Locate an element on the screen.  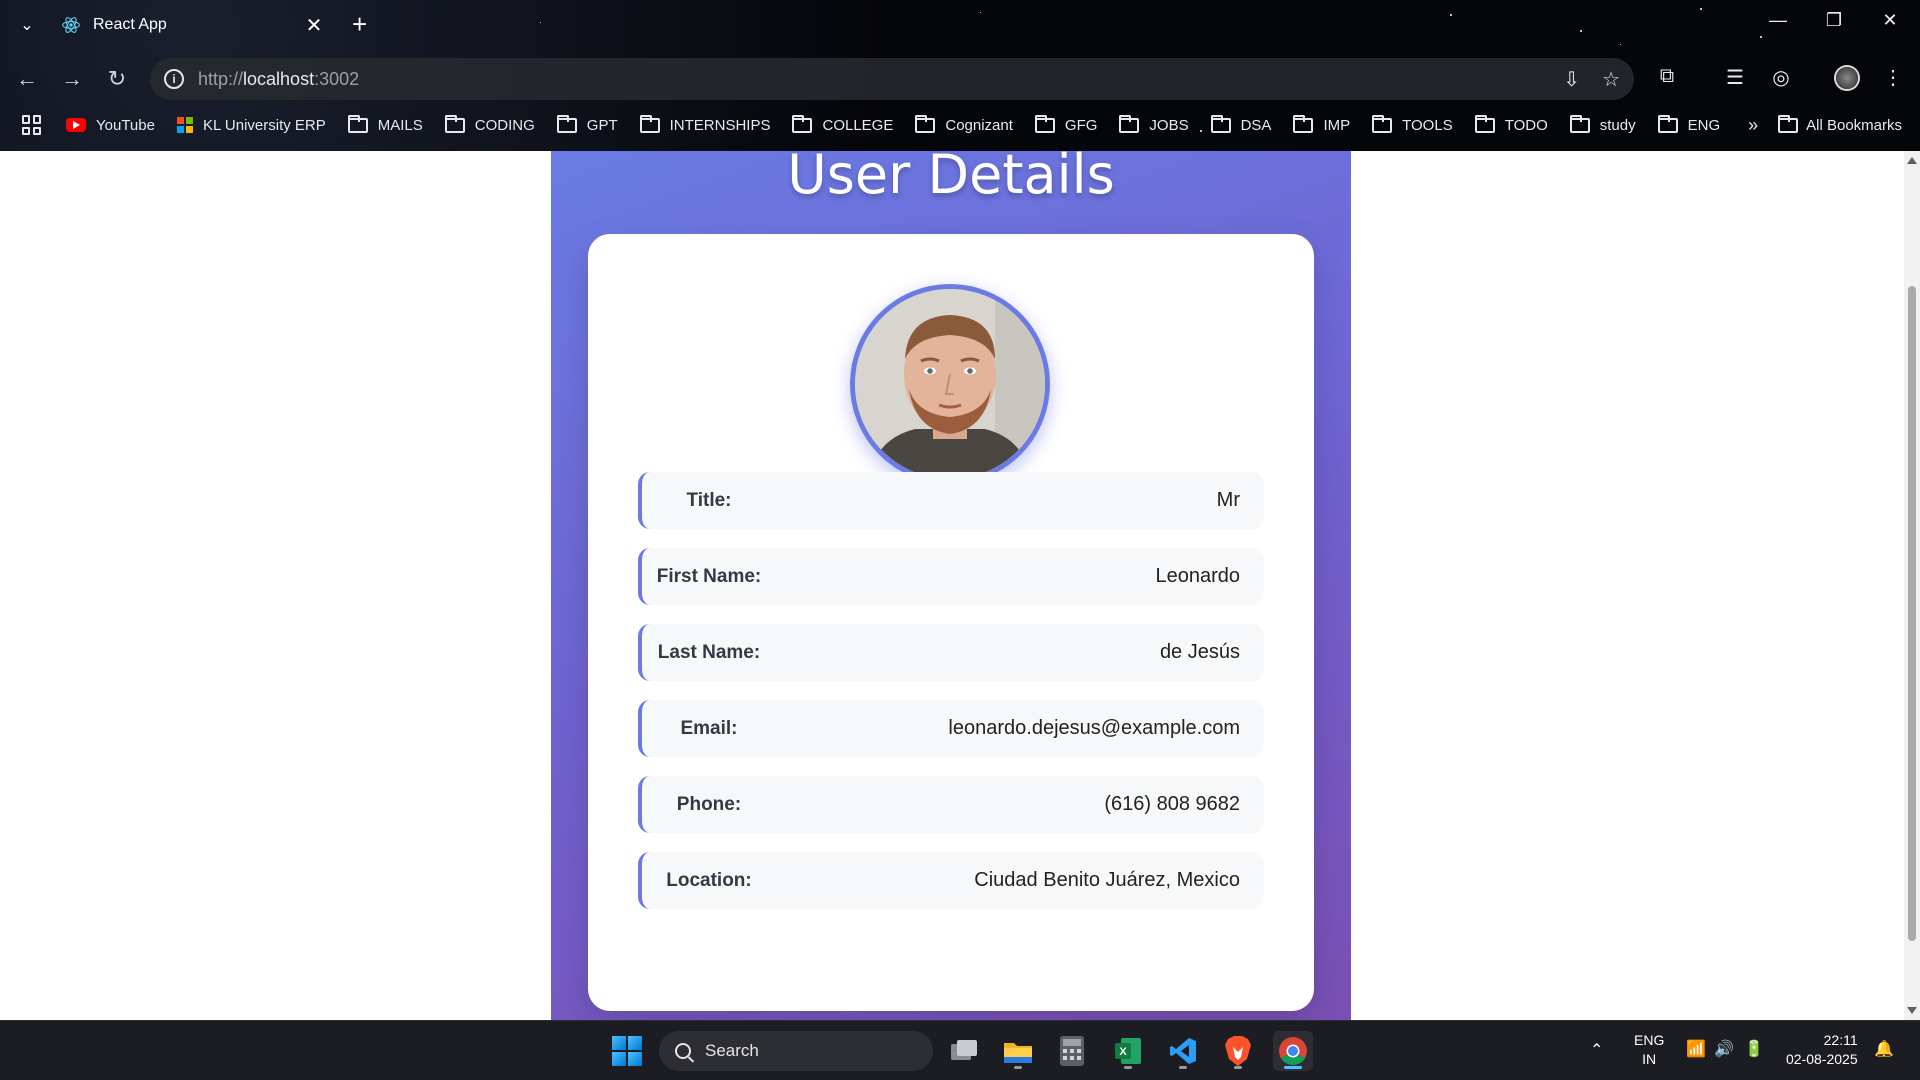
reload-icon: ↻ is located at coordinates (117, 79).